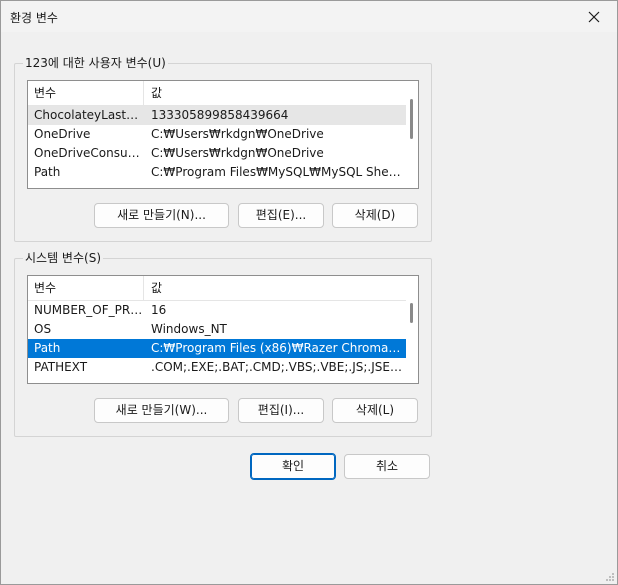  I want to click on list-item: NUMBER_OF_PRO... 16, so click(217, 310).